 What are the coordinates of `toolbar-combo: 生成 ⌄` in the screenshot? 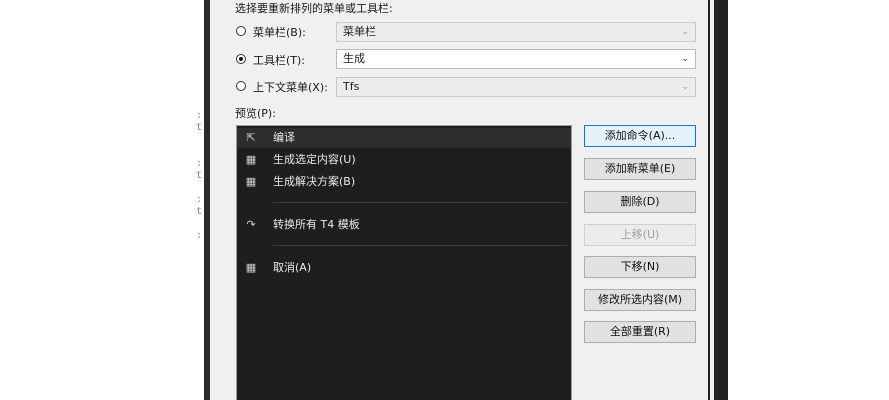 It's located at (516, 59).